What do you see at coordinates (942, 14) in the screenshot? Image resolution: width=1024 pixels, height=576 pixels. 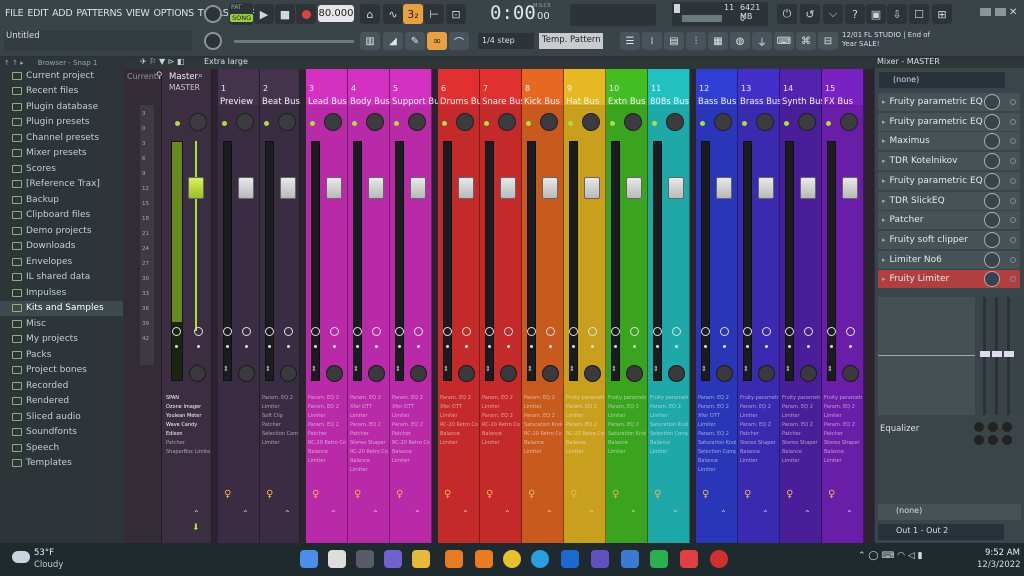 I see `news-button: ⊞` at bounding box center [942, 14].